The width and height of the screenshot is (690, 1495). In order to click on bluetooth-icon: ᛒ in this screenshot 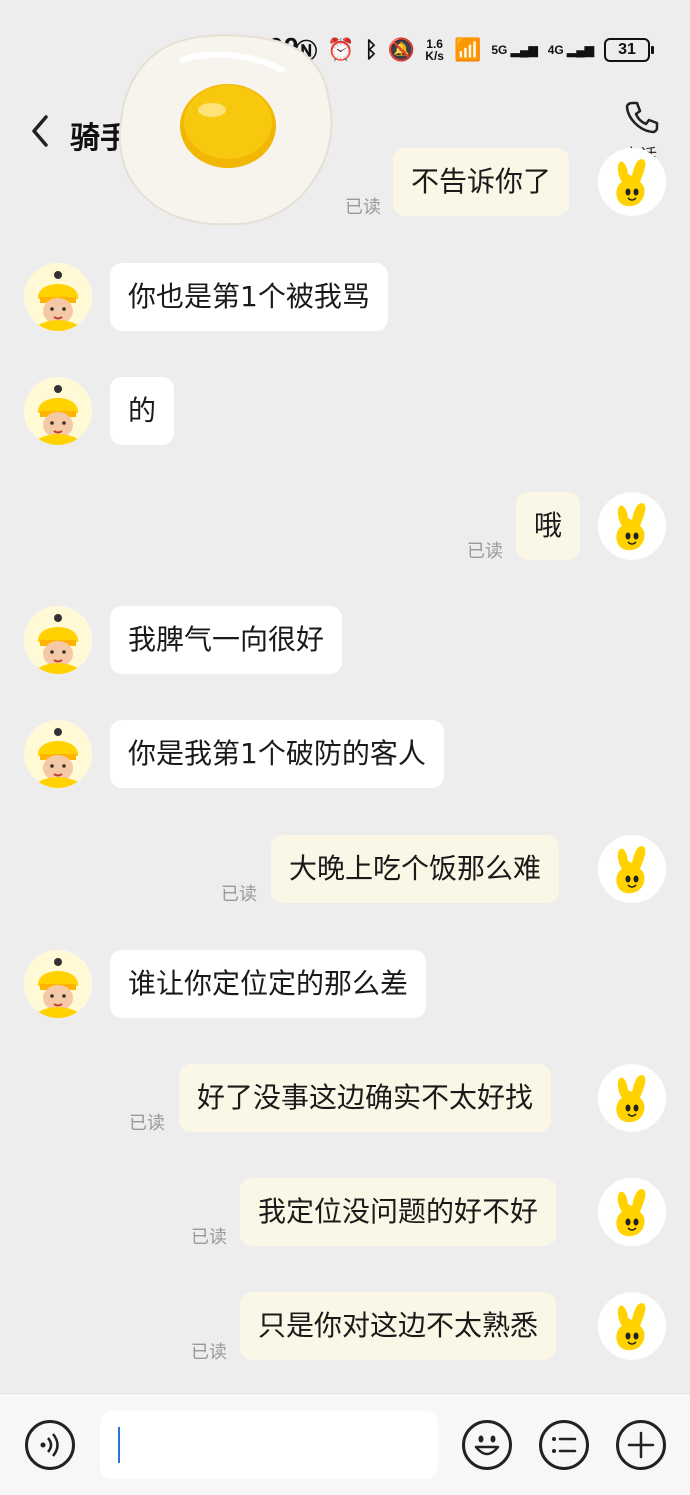, I will do `click(371, 49)`.